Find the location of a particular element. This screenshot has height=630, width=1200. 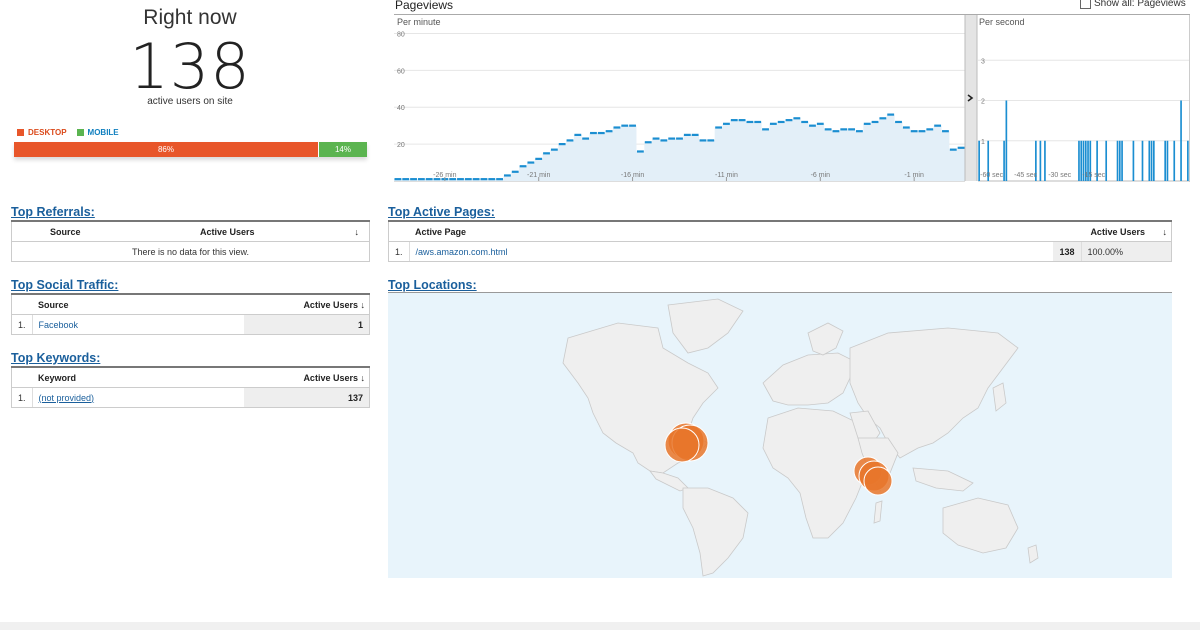

table-row: 1. (not provided) 137 is located at coordinates (190, 397).